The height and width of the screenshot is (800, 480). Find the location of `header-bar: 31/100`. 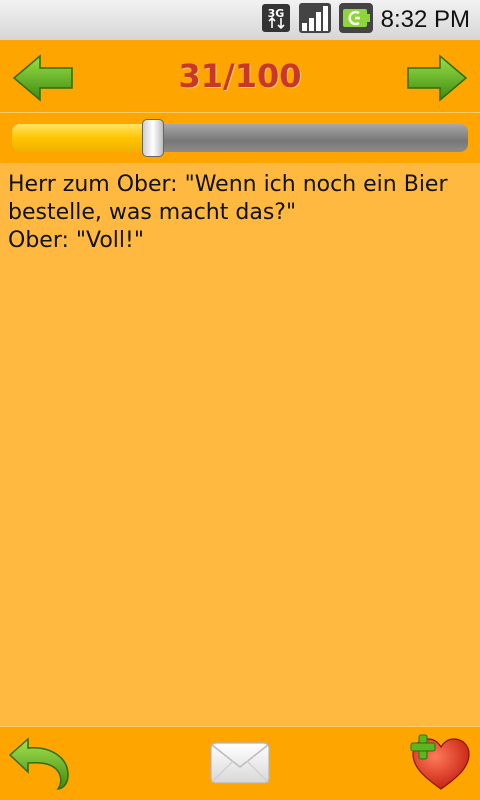

header-bar: 31/100 is located at coordinates (240, 76).